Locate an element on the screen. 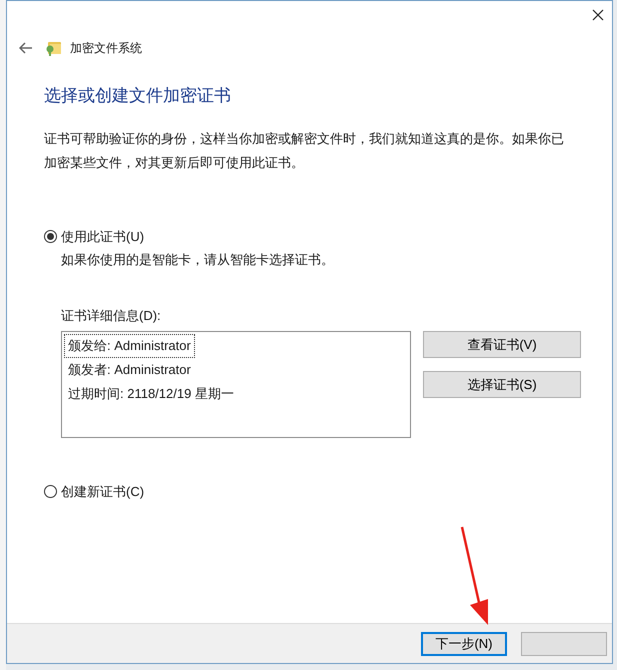 The image size is (617, 670). list-item: 颁发者: Administrator is located at coordinates (129, 370).